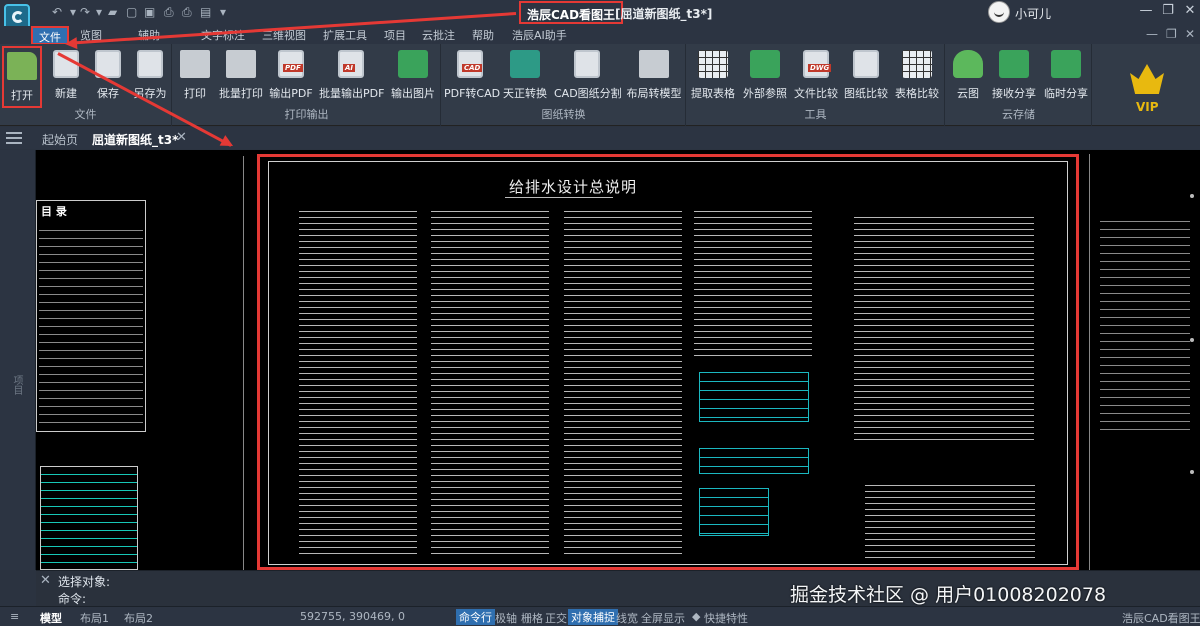  What do you see at coordinates (593, 617) in the screenshot?
I see `toggle-object-snap: 对象捕捉` at bounding box center [593, 617].